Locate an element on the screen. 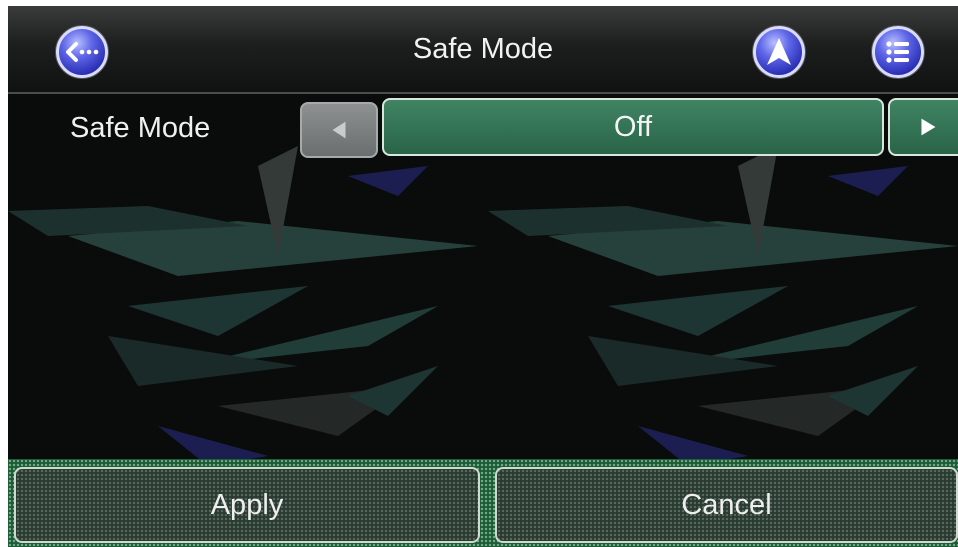 The width and height of the screenshot is (958, 547). page-title: Safe Mode is located at coordinates (483, 49).